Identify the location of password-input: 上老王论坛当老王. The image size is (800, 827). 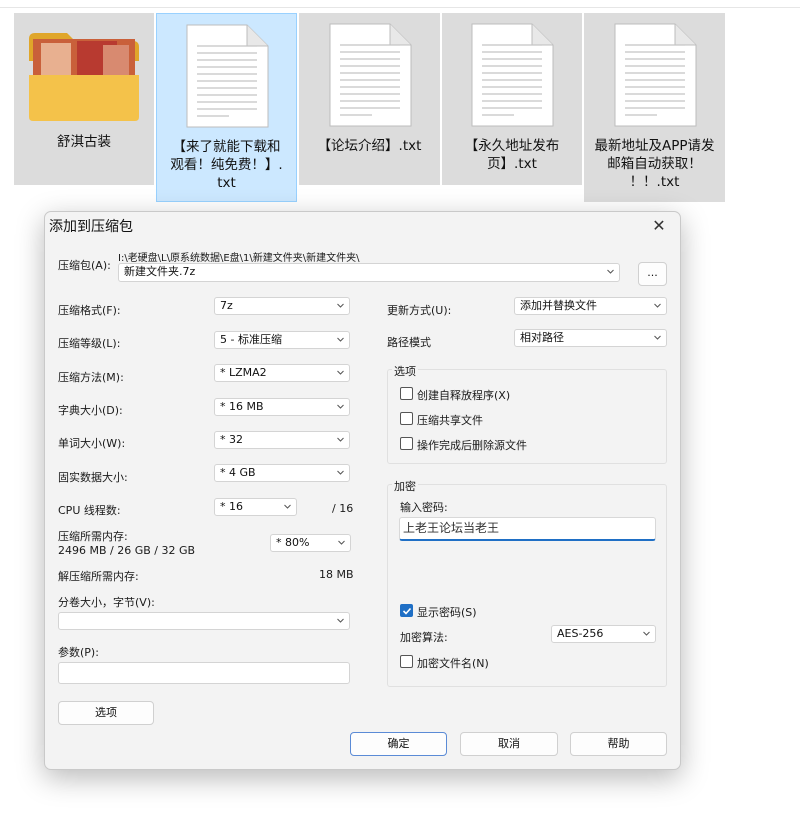
(527, 529).